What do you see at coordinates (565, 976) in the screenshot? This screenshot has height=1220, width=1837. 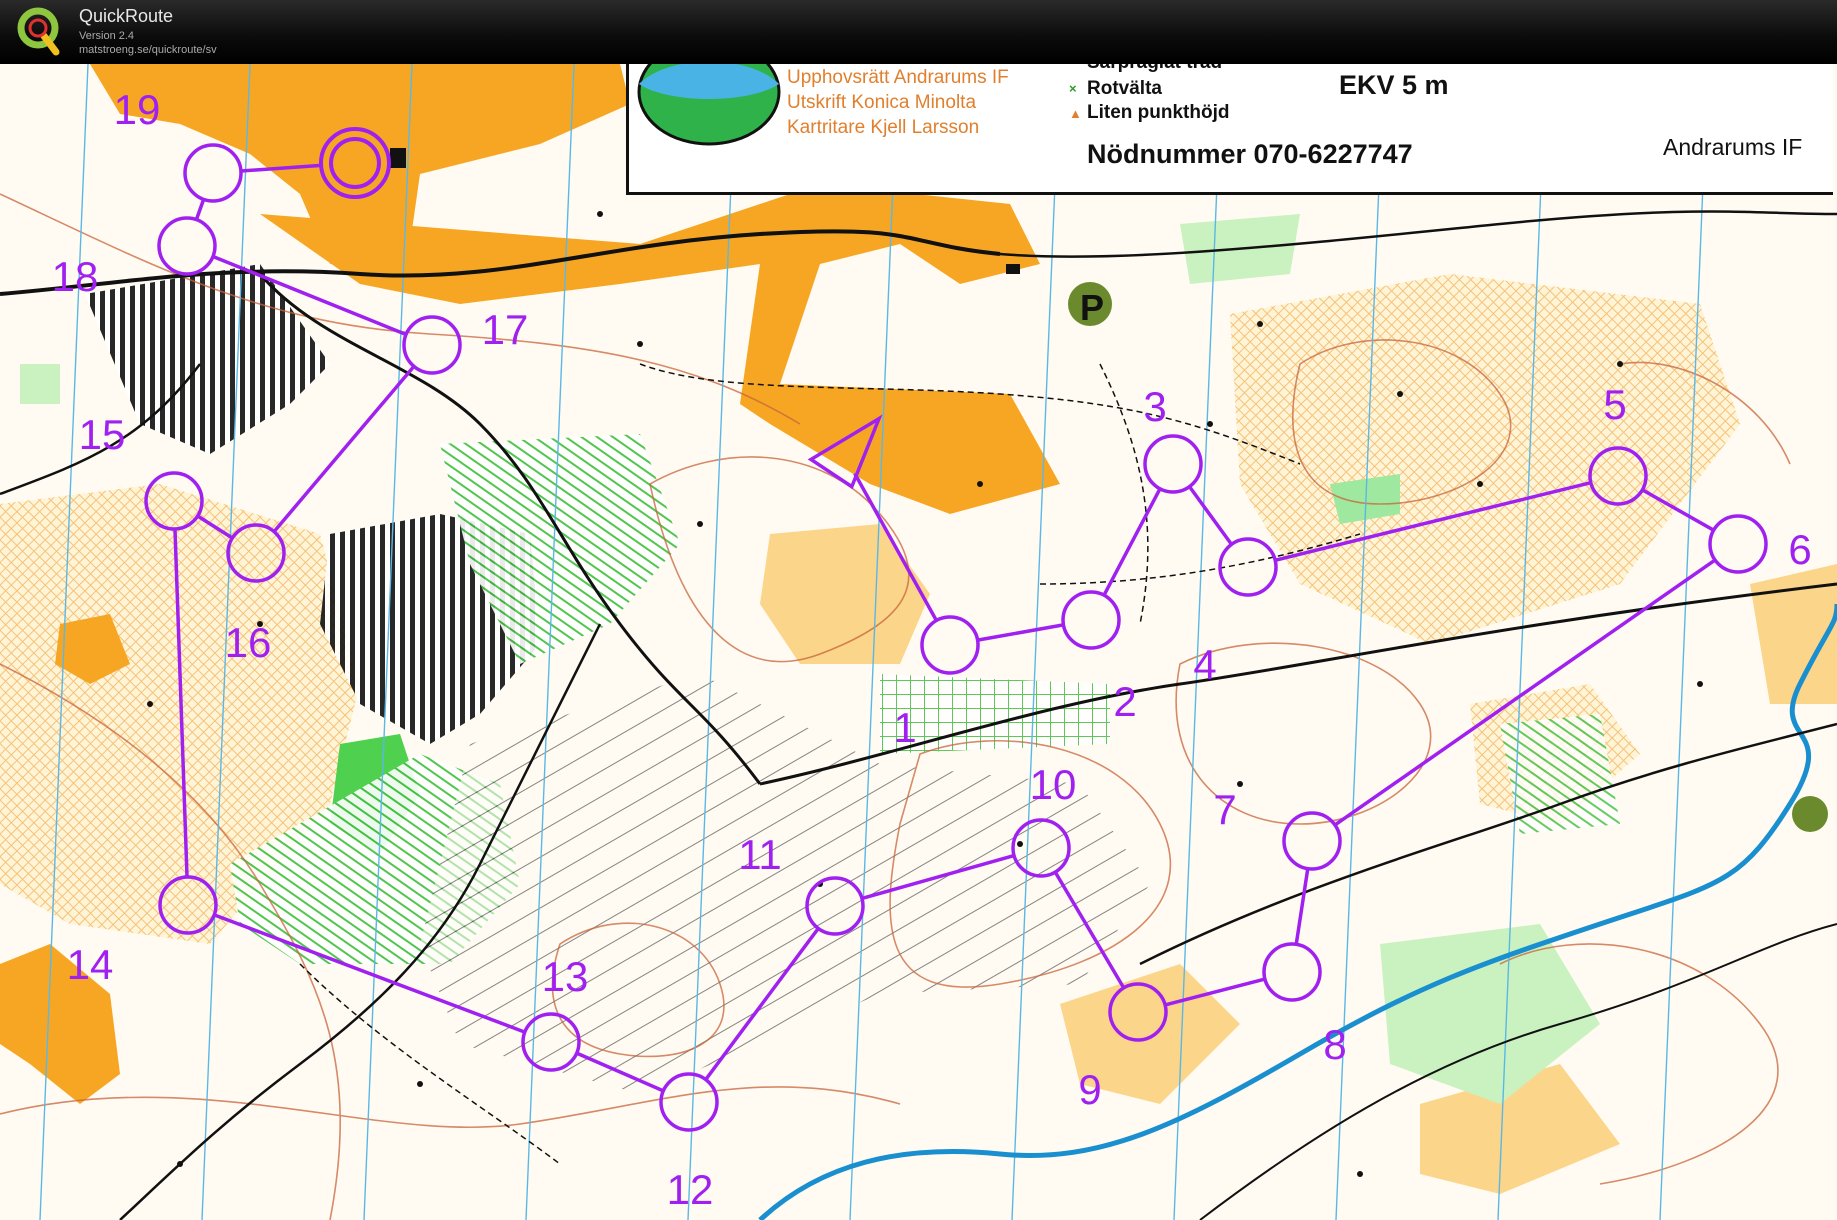 I see `control-number-13: 13` at bounding box center [565, 976].